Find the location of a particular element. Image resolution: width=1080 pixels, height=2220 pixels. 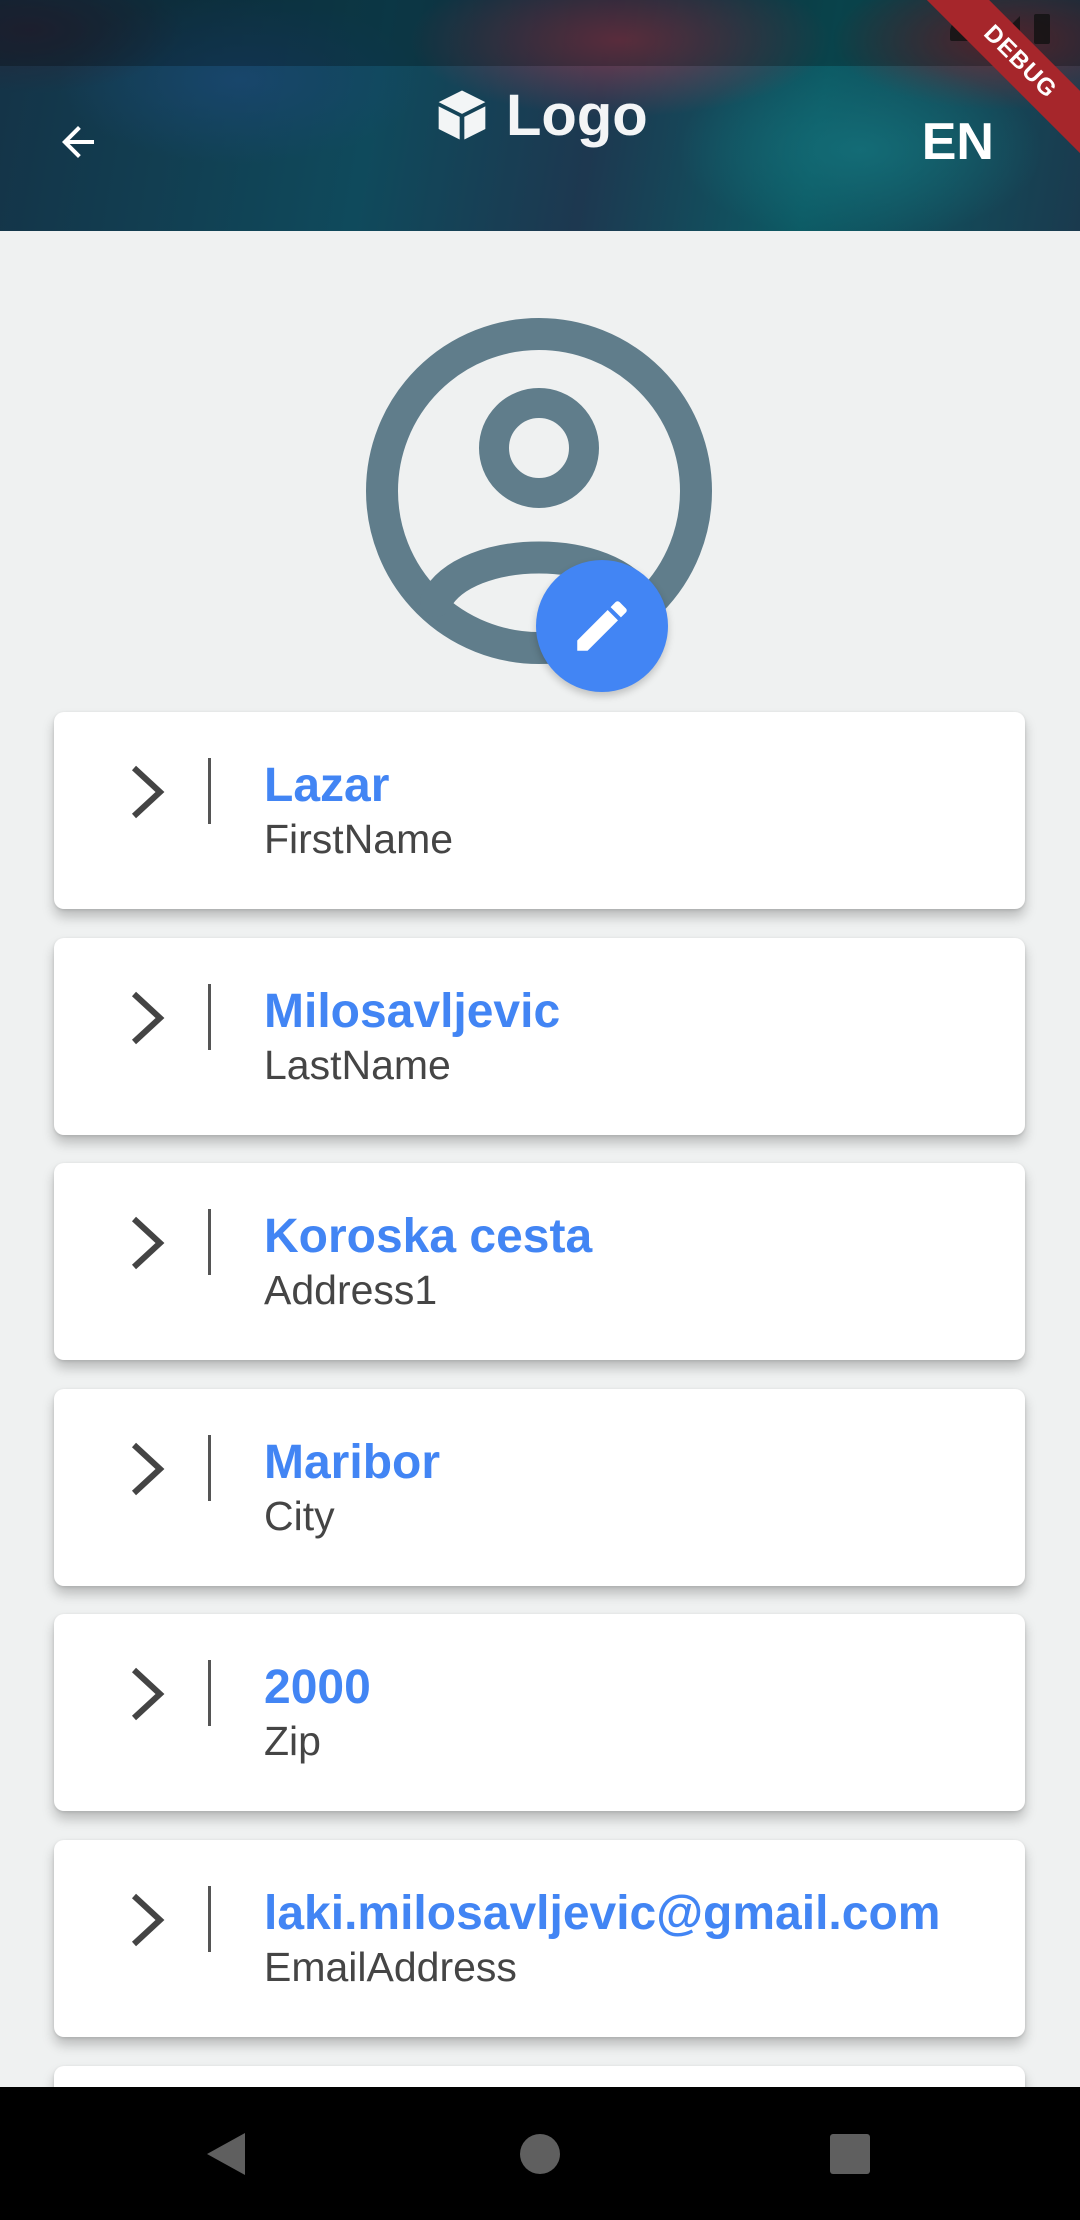

logo: Logo is located at coordinates (541, 115).